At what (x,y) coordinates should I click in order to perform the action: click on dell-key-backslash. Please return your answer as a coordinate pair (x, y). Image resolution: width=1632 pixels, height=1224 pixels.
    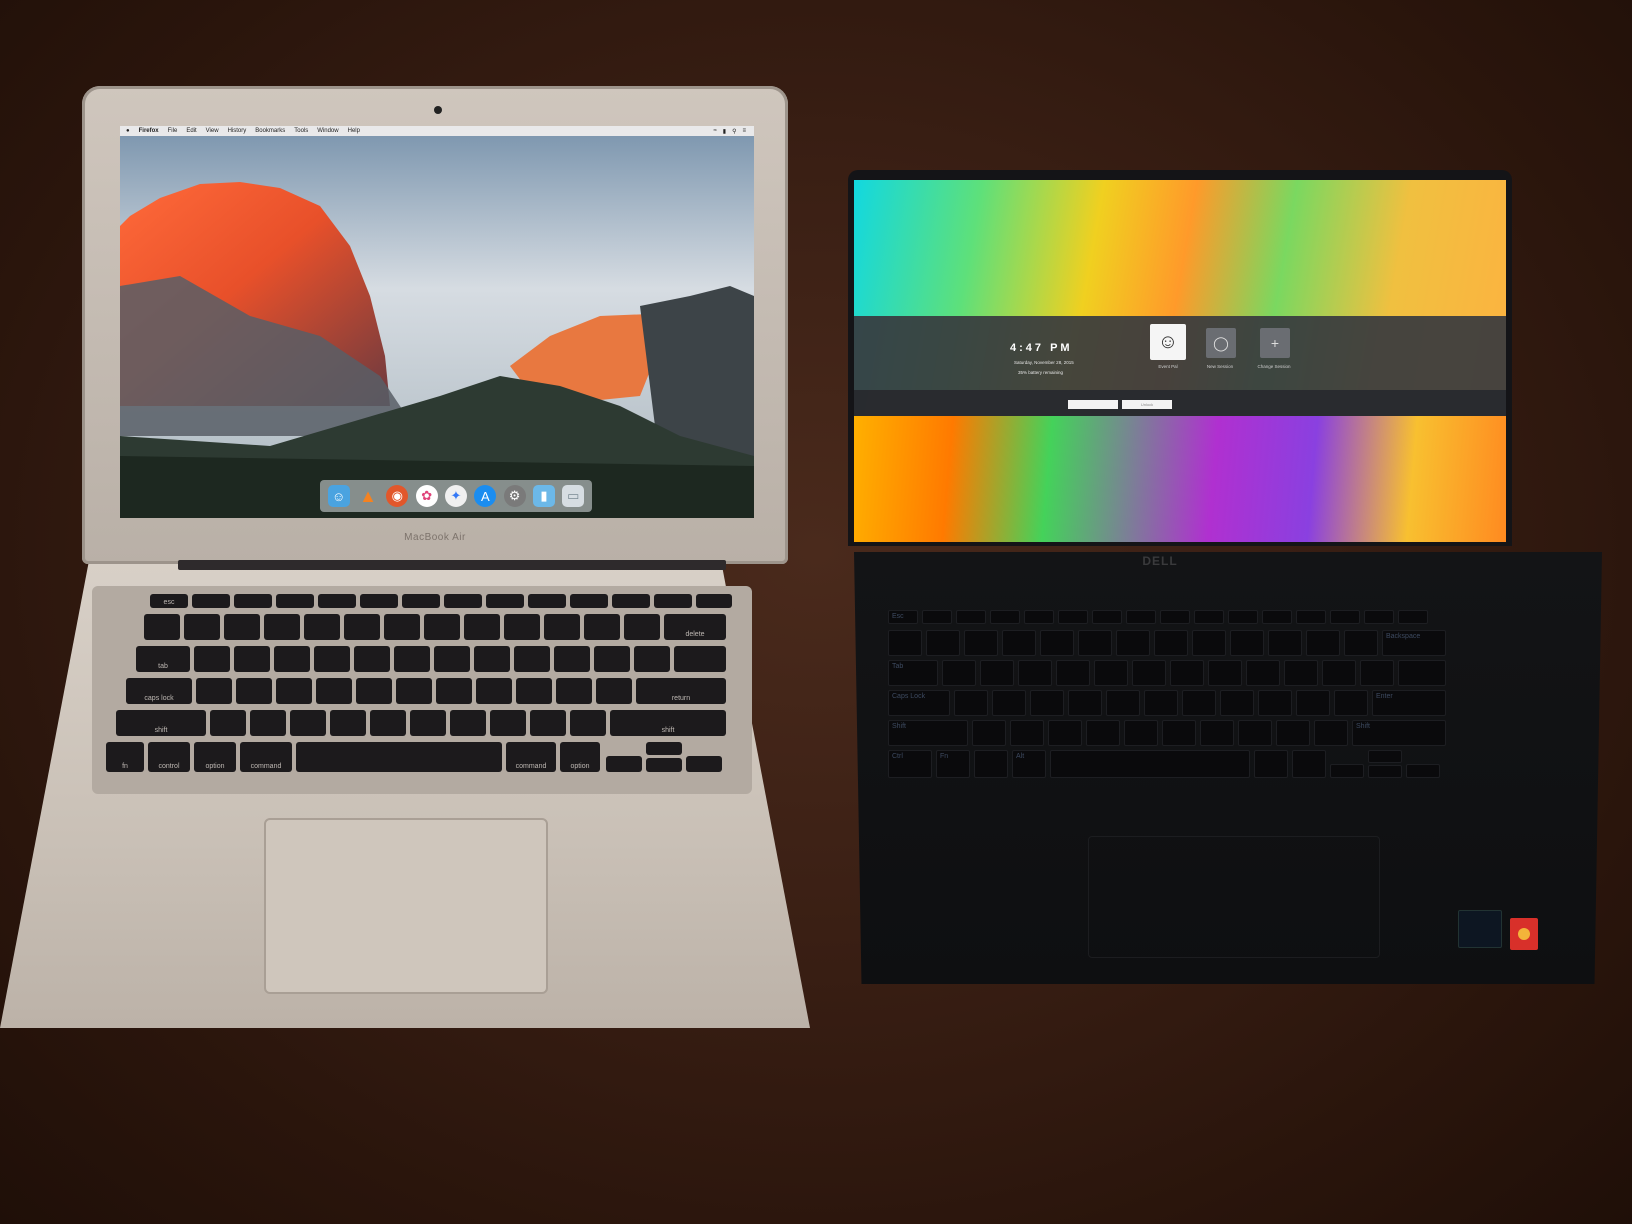
    Looking at the image, I should click on (1422, 673).